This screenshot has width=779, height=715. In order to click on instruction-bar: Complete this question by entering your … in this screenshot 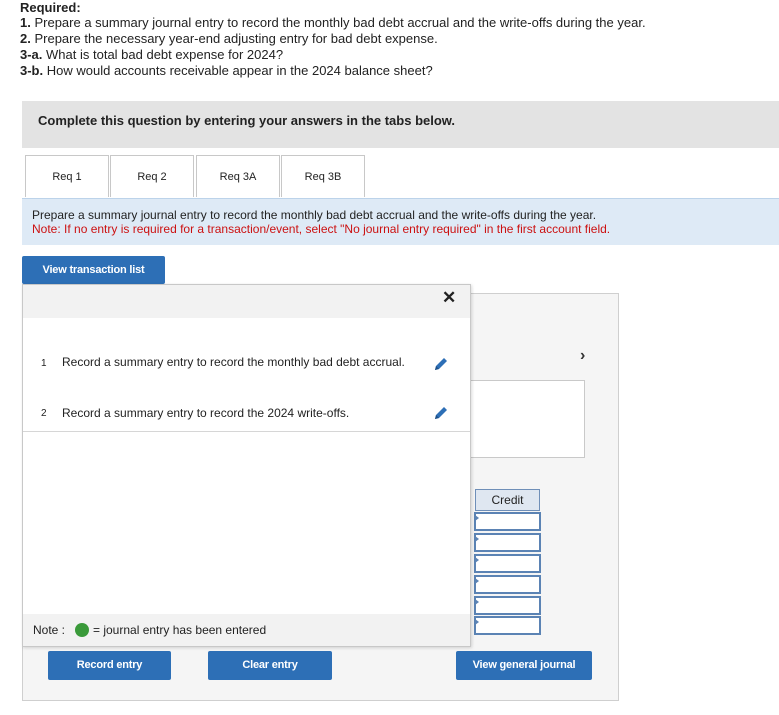, I will do `click(400, 124)`.